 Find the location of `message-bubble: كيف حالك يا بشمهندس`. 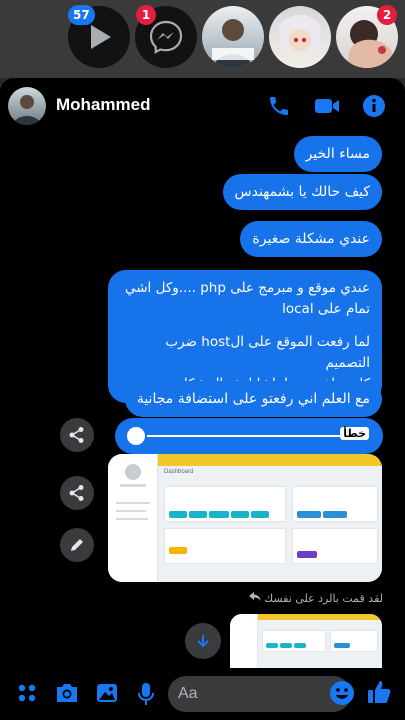

message-bubble: كيف حالك يا بشمهندس is located at coordinates (302, 192).